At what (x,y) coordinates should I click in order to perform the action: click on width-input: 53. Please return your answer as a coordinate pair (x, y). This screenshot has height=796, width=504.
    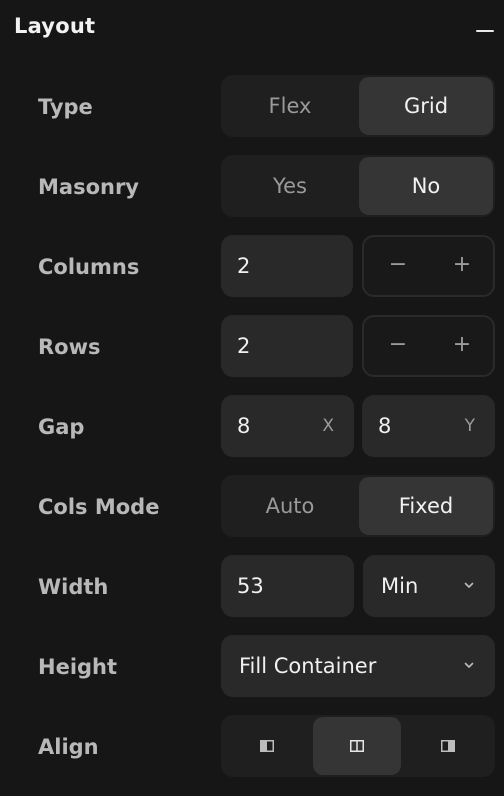
    Looking at the image, I should click on (287, 586).